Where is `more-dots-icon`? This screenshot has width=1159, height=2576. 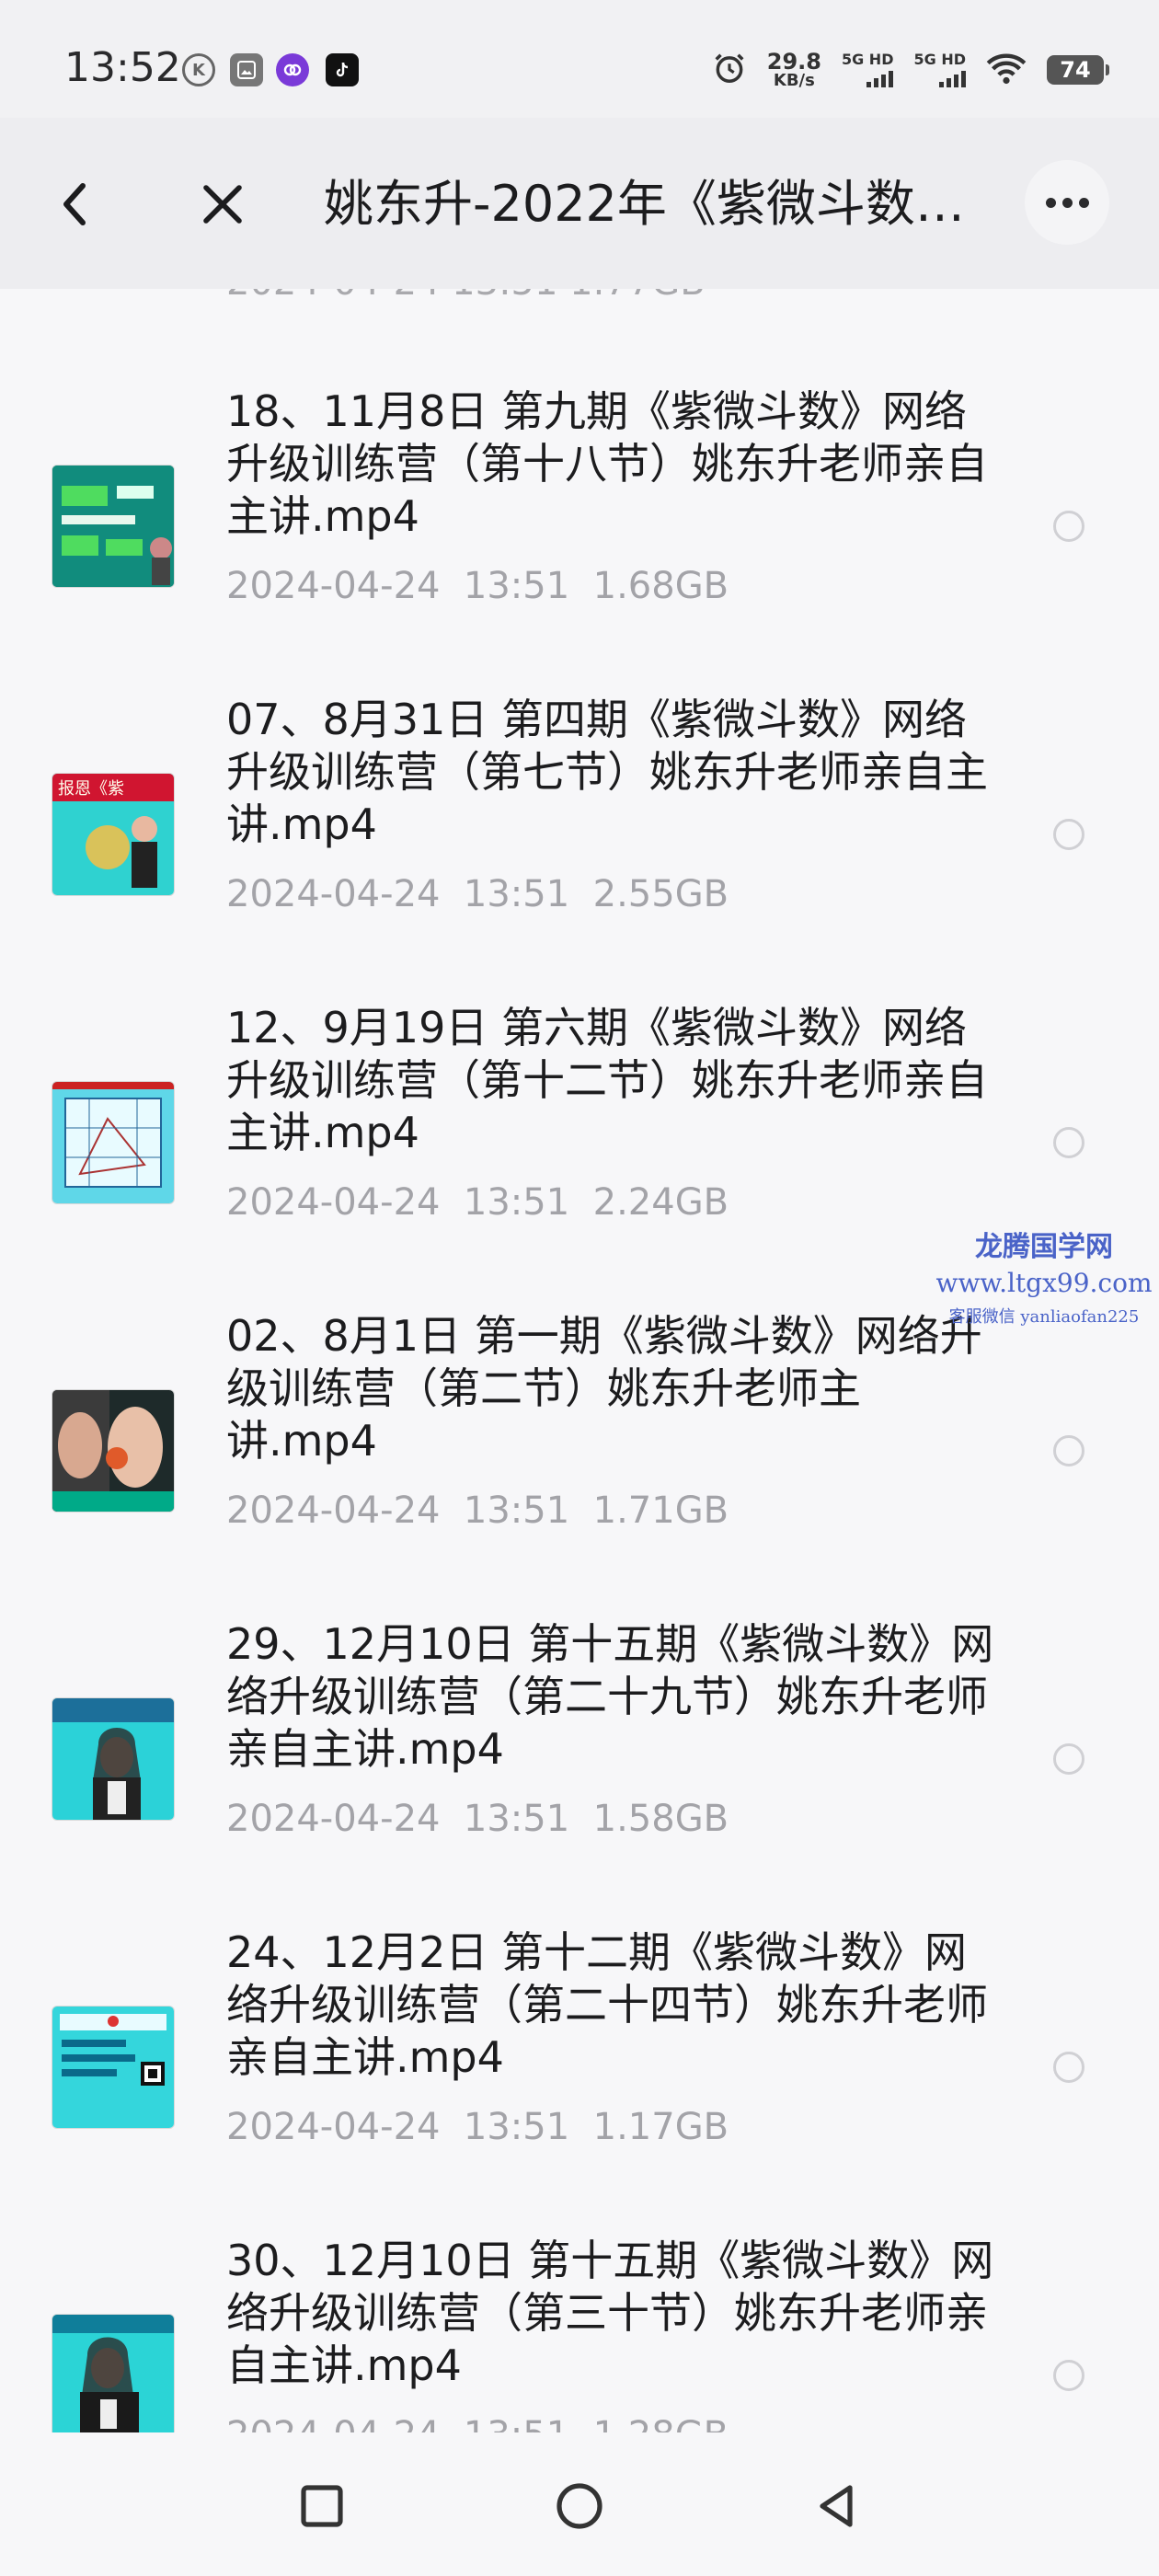
more-dots-icon is located at coordinates (1050, 202).